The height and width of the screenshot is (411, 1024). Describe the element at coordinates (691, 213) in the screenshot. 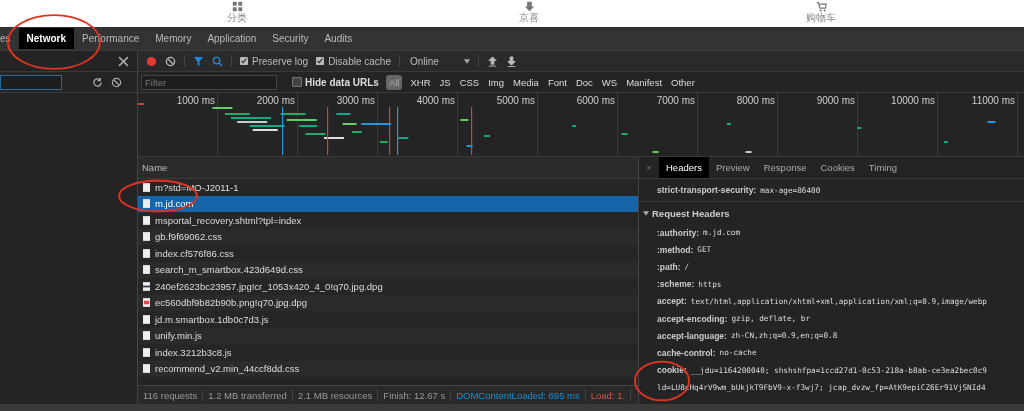

I see `section-title: Request Headers` at that location.